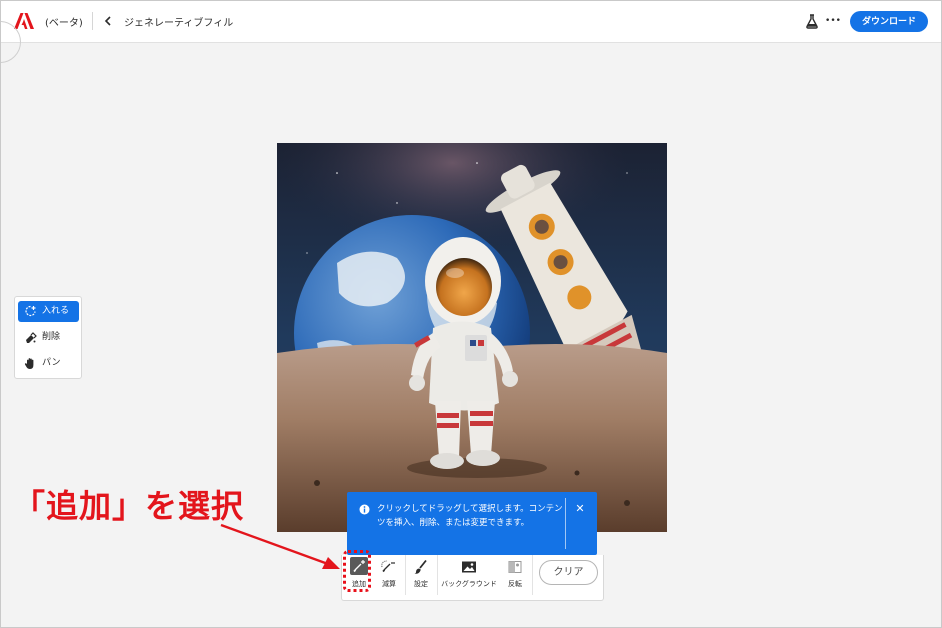  I want to click on subtract-button: 減算, so click(389, 578).